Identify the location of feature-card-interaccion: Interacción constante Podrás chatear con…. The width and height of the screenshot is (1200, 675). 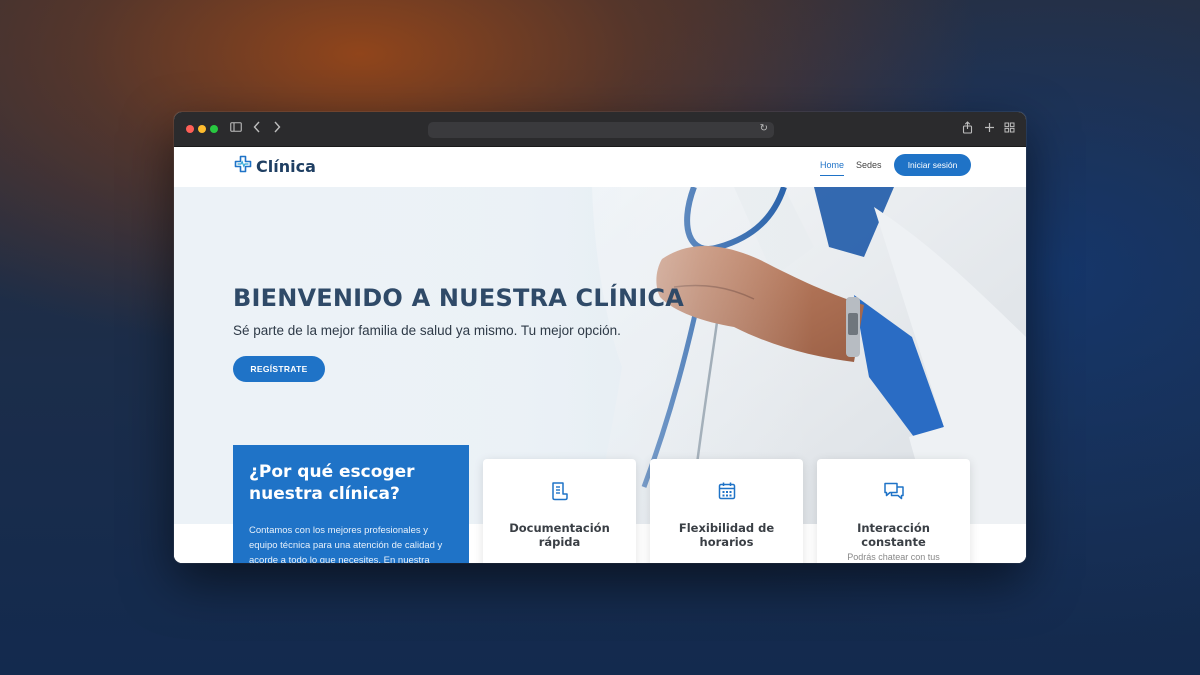
(893, 511).